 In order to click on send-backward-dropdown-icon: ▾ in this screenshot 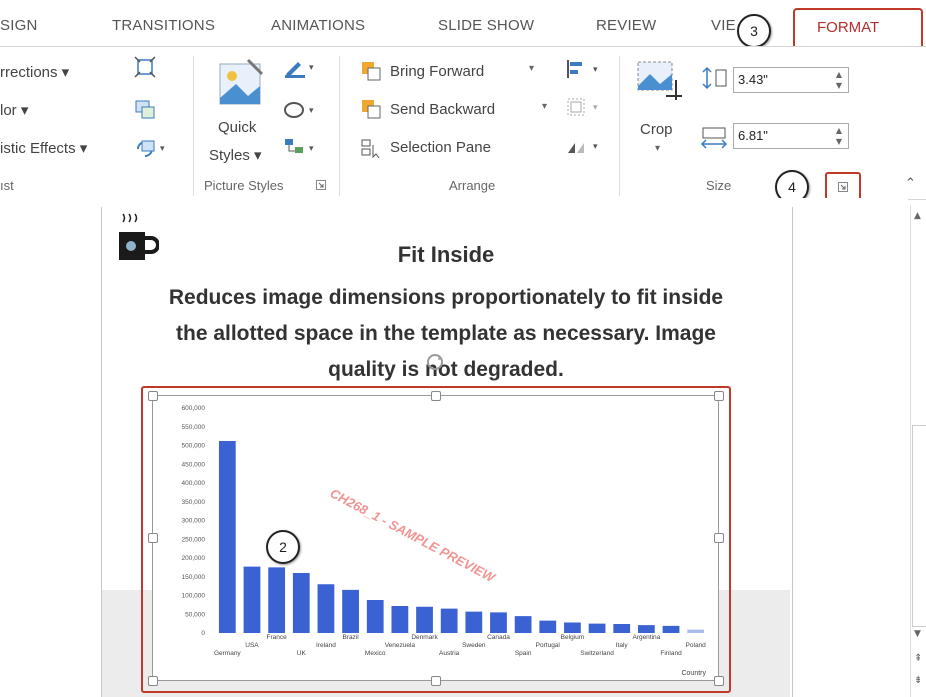, I will do `click(544, 106)`.